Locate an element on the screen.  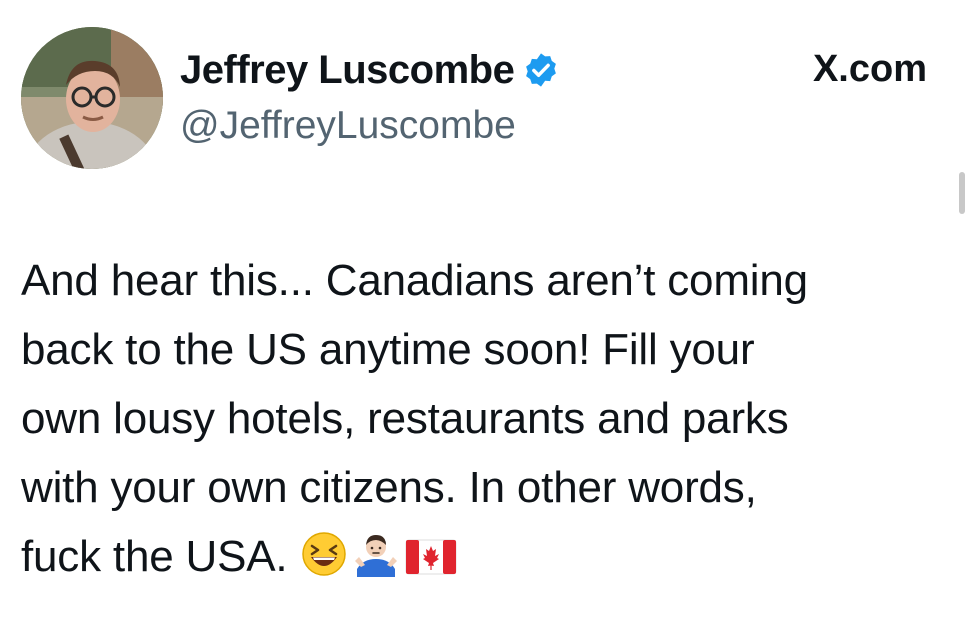
tweet-last-line: fuck the USA. is located at coordinates (486, 556).